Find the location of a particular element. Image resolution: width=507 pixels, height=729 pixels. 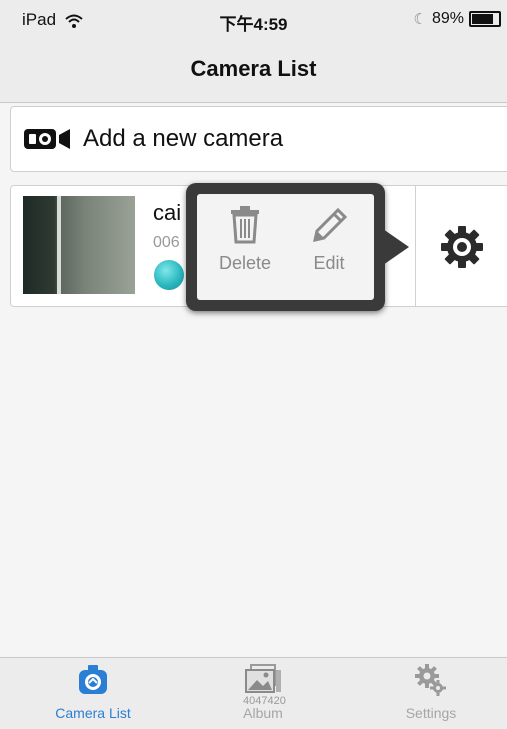

camera-actions-popover: Delete Edit is located at coordinates (297, 247).